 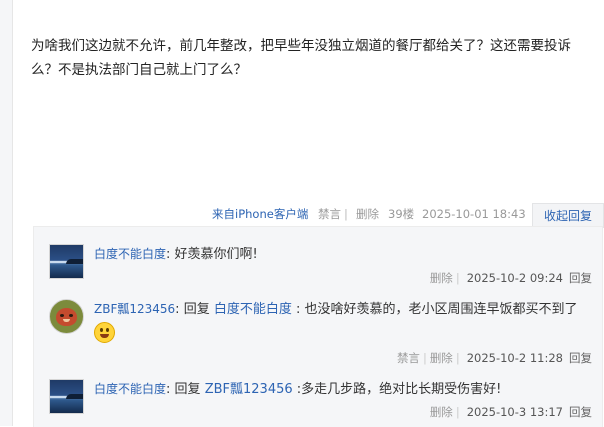 I want to click on reply-content: :多走几步路，绝对比长期受伤害好!, so click(x=399, y=389).